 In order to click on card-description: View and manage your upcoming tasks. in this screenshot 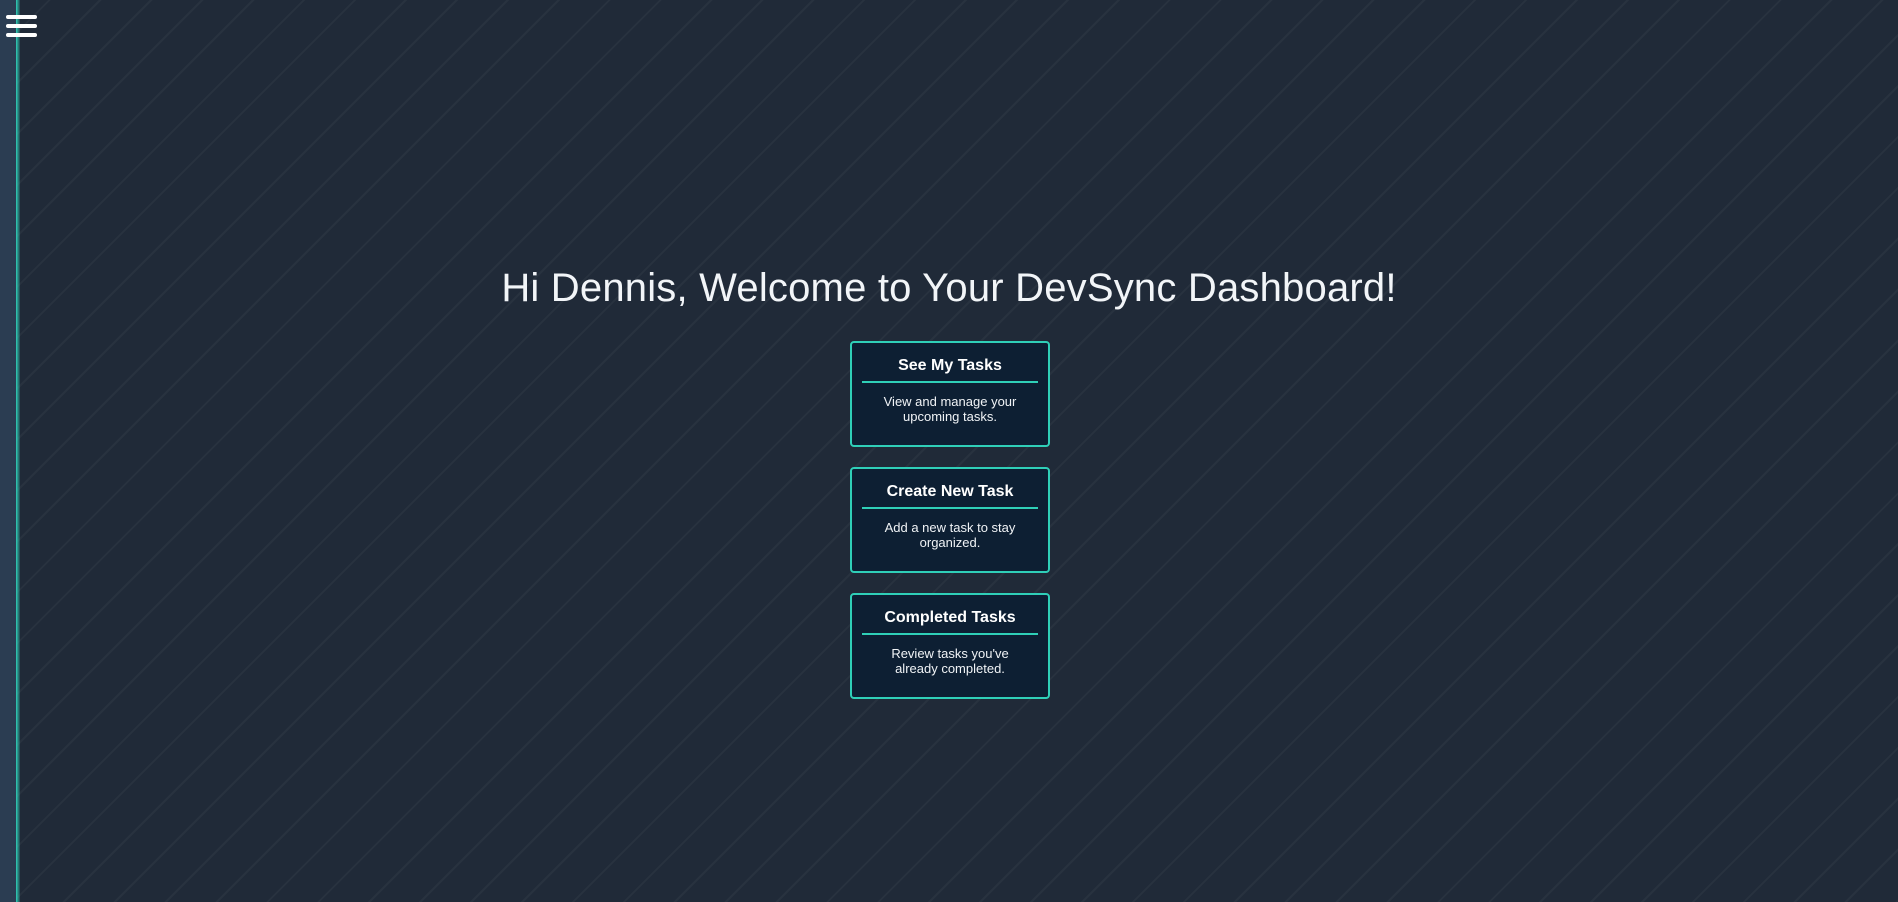, I will do `click(950, 409)`.